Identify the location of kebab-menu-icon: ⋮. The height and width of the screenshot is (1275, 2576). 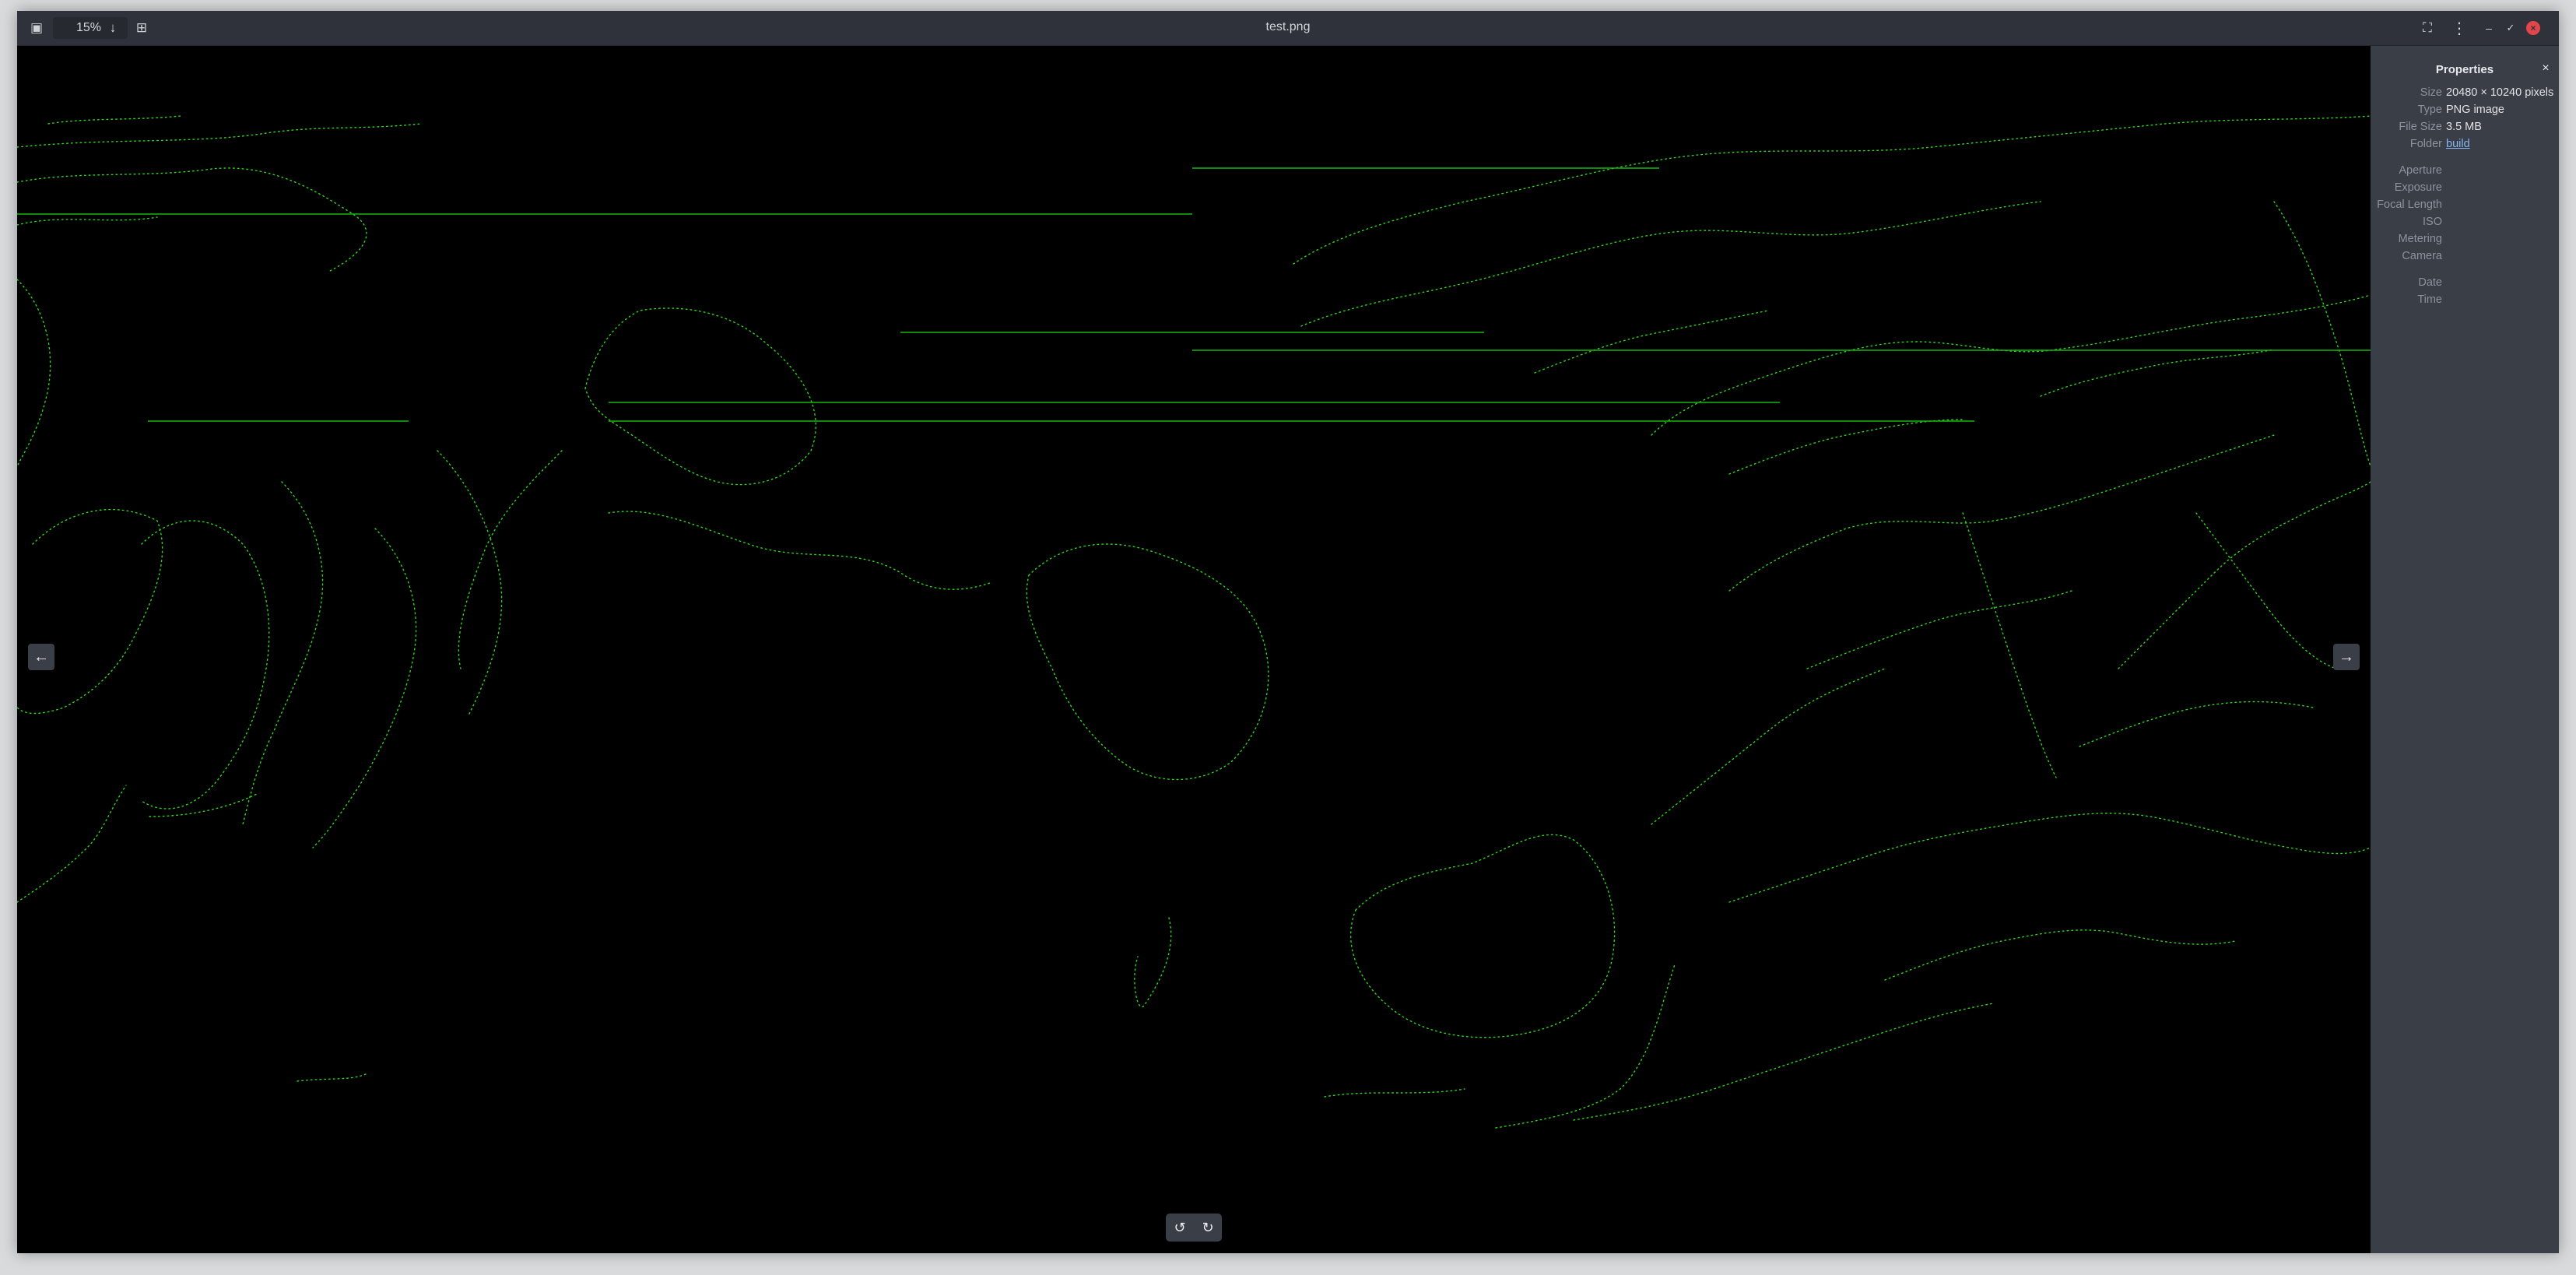
(2459, 28).